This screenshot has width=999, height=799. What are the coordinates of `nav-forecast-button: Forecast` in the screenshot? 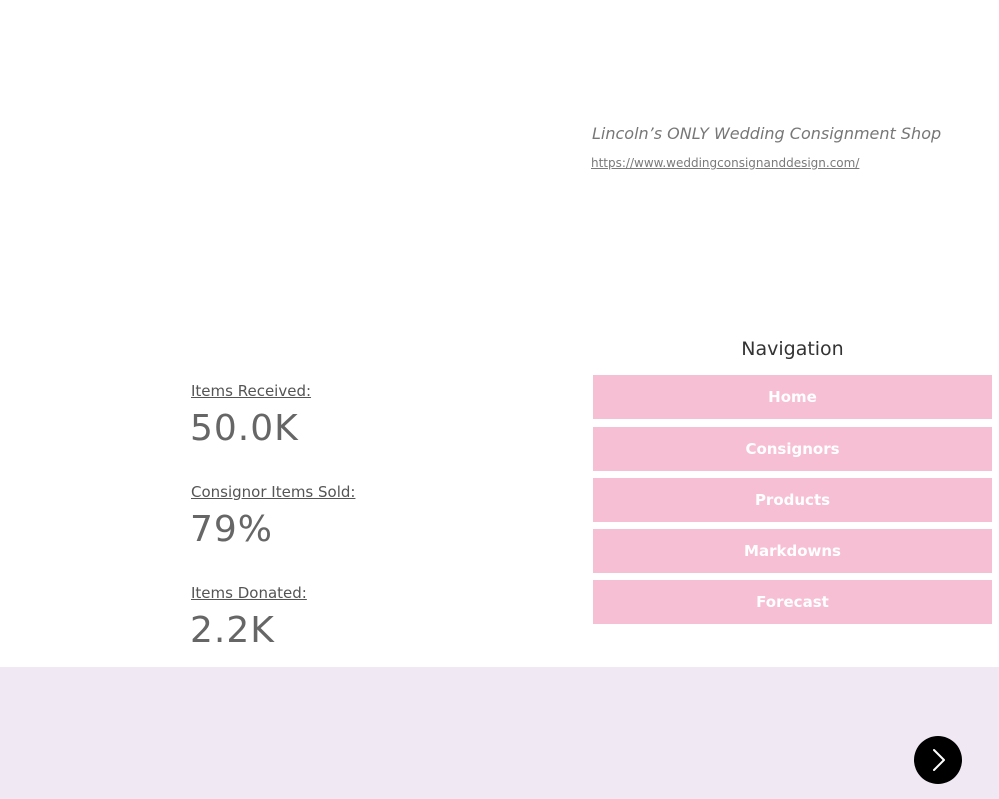 It's located at (792, 602).